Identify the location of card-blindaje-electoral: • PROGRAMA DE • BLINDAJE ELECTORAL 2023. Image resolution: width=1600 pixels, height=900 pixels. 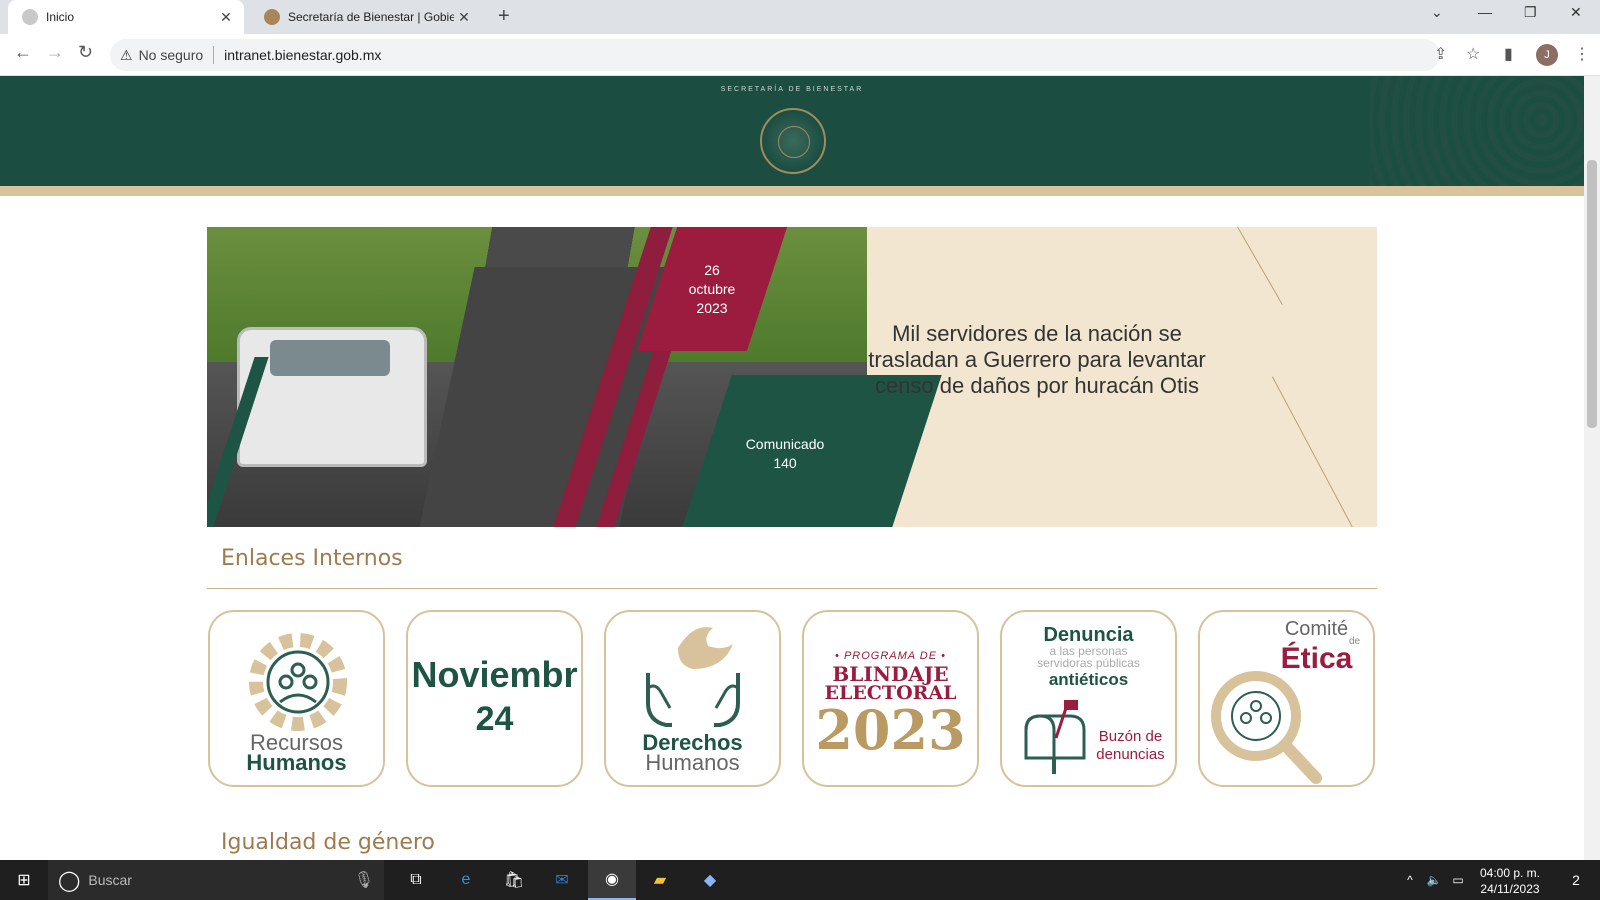
(890, 698).